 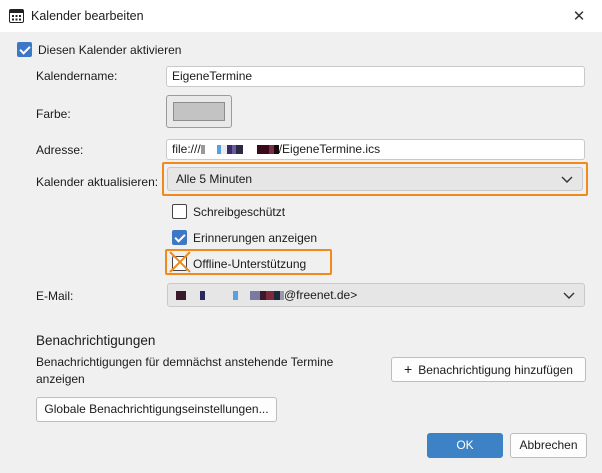 What do you see at coordinates (248, 262) in the screenshot?
I see `highlight-offline` at bounding box center [248, 262].